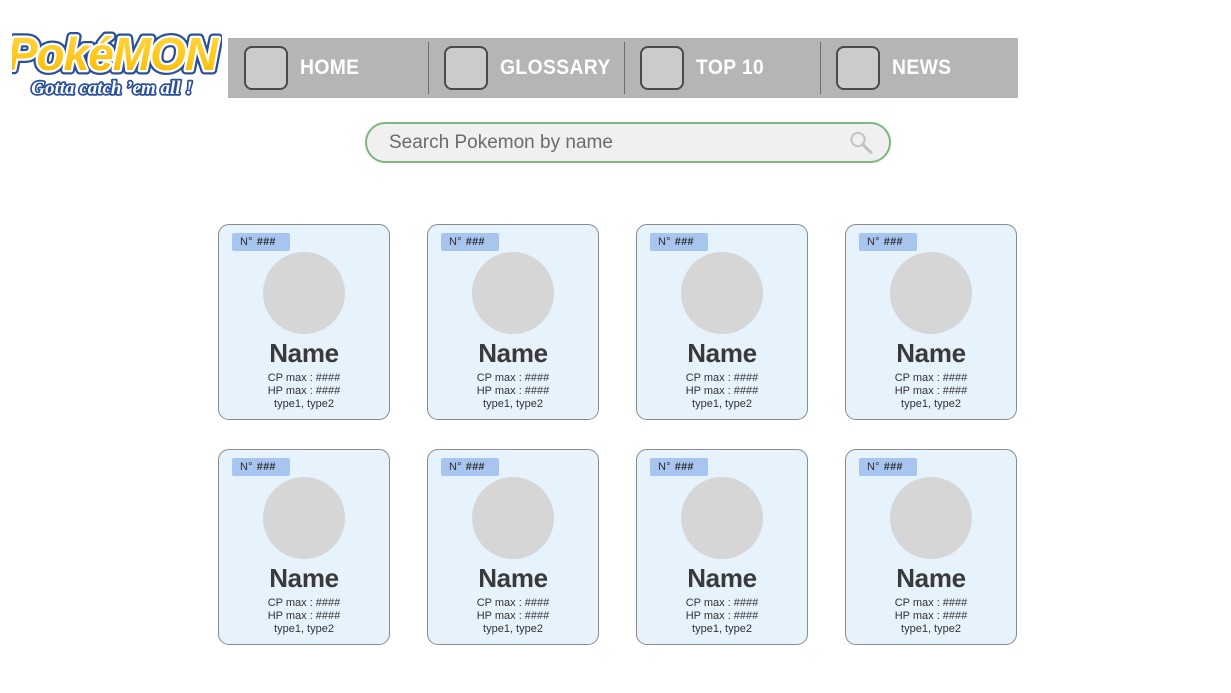  I want to click on search-bar: Search Pokemon by name, so click(628, 142).